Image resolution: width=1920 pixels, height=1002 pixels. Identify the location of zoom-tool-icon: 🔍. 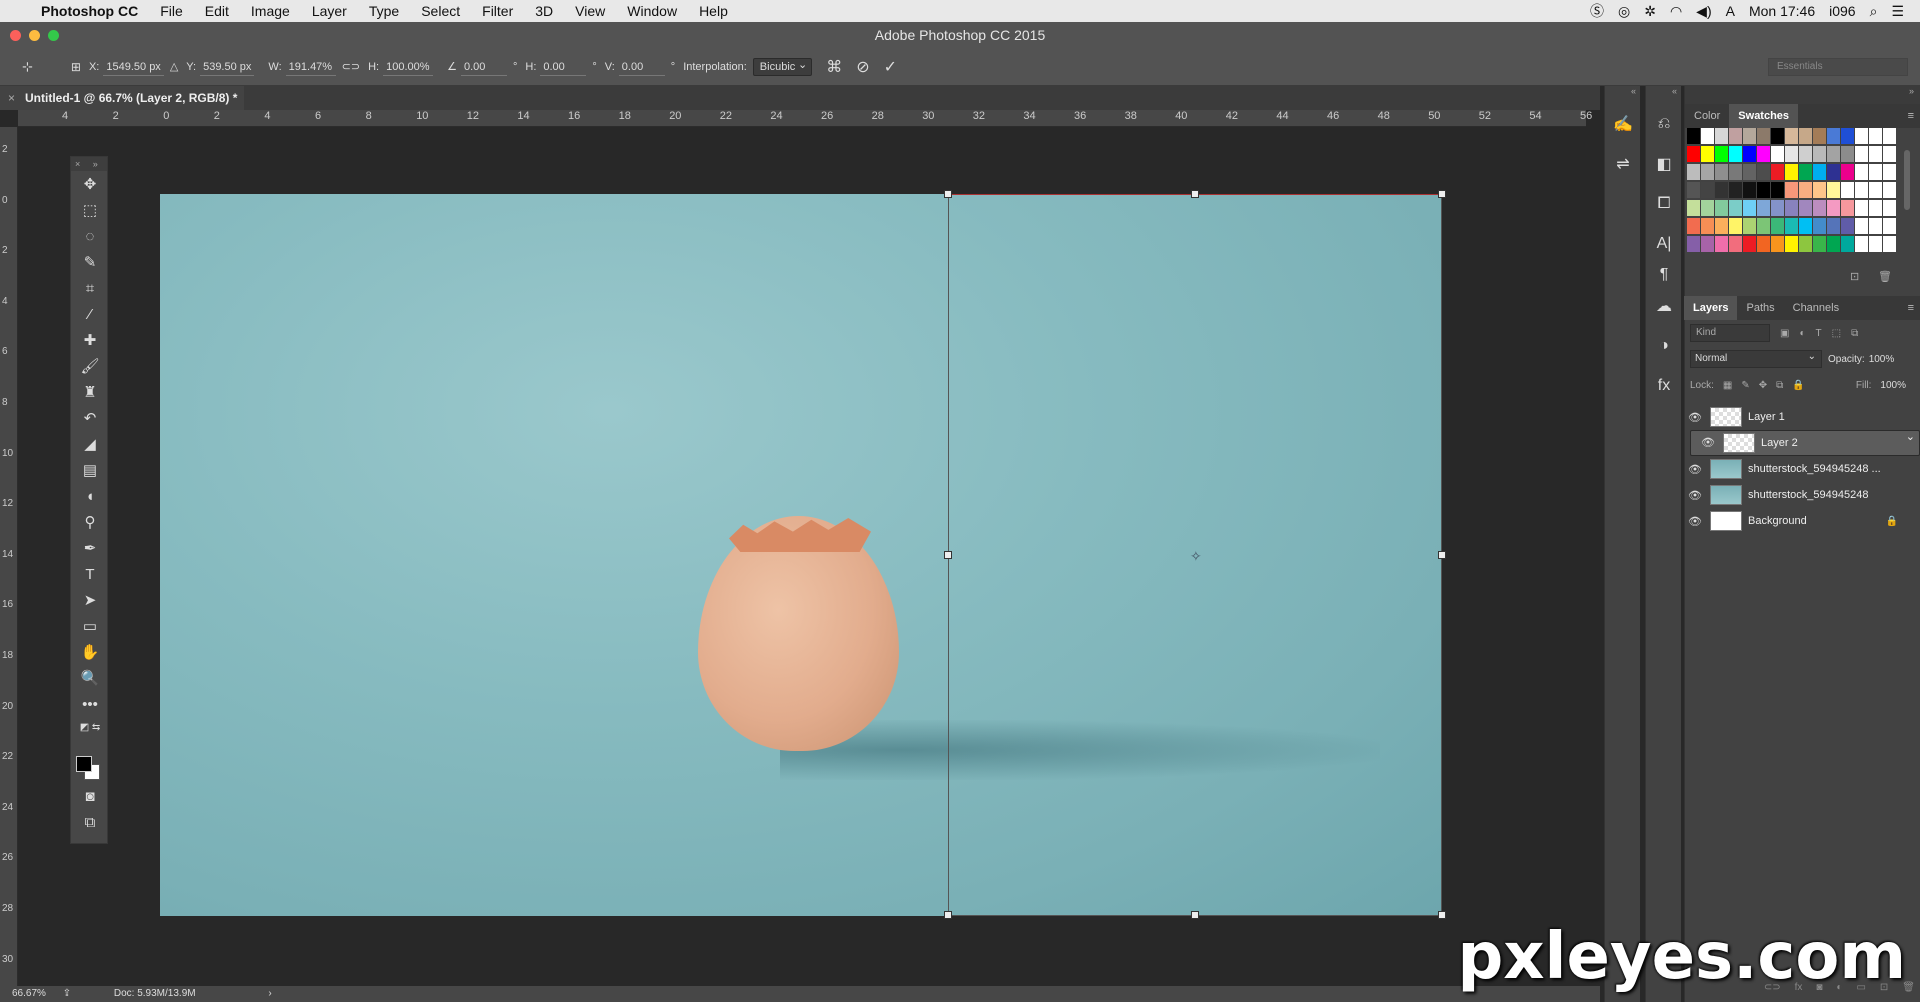
(90, 678).